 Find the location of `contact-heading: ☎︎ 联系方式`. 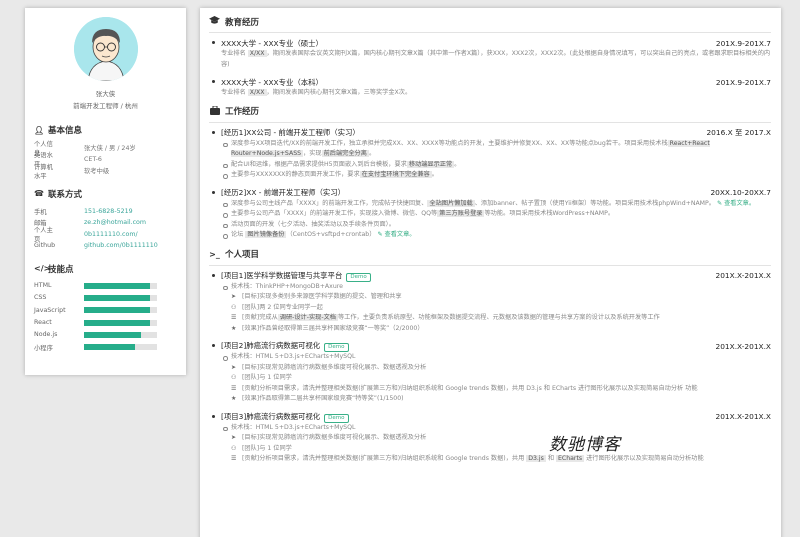

contact-heading: ☎︎ 联系方式 is located at coordinates (58, 194).